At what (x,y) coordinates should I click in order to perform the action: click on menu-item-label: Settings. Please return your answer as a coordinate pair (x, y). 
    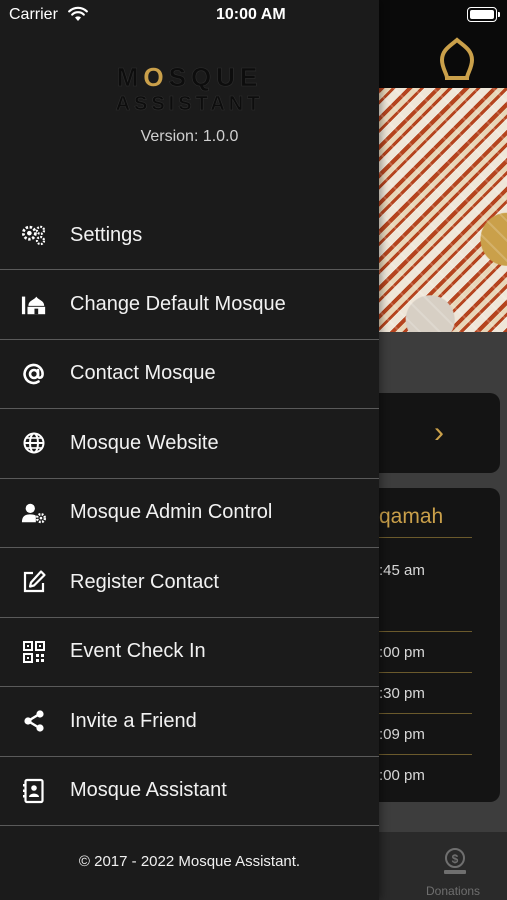
    Looking at the image, I should click on (106, 234).